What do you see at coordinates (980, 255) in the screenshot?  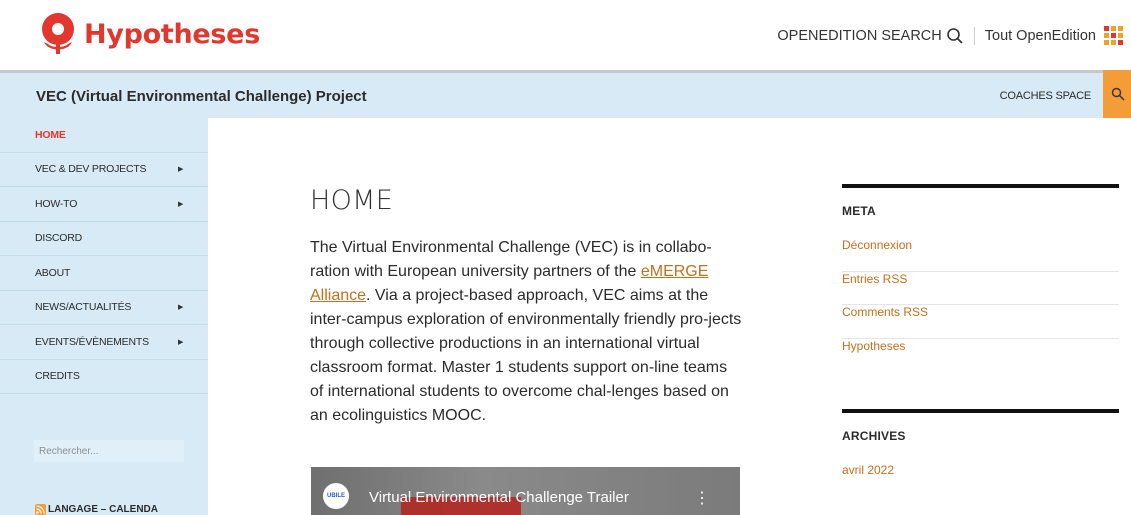 I see `logout-link: Déconnexion` at bounding box center [980, 255].